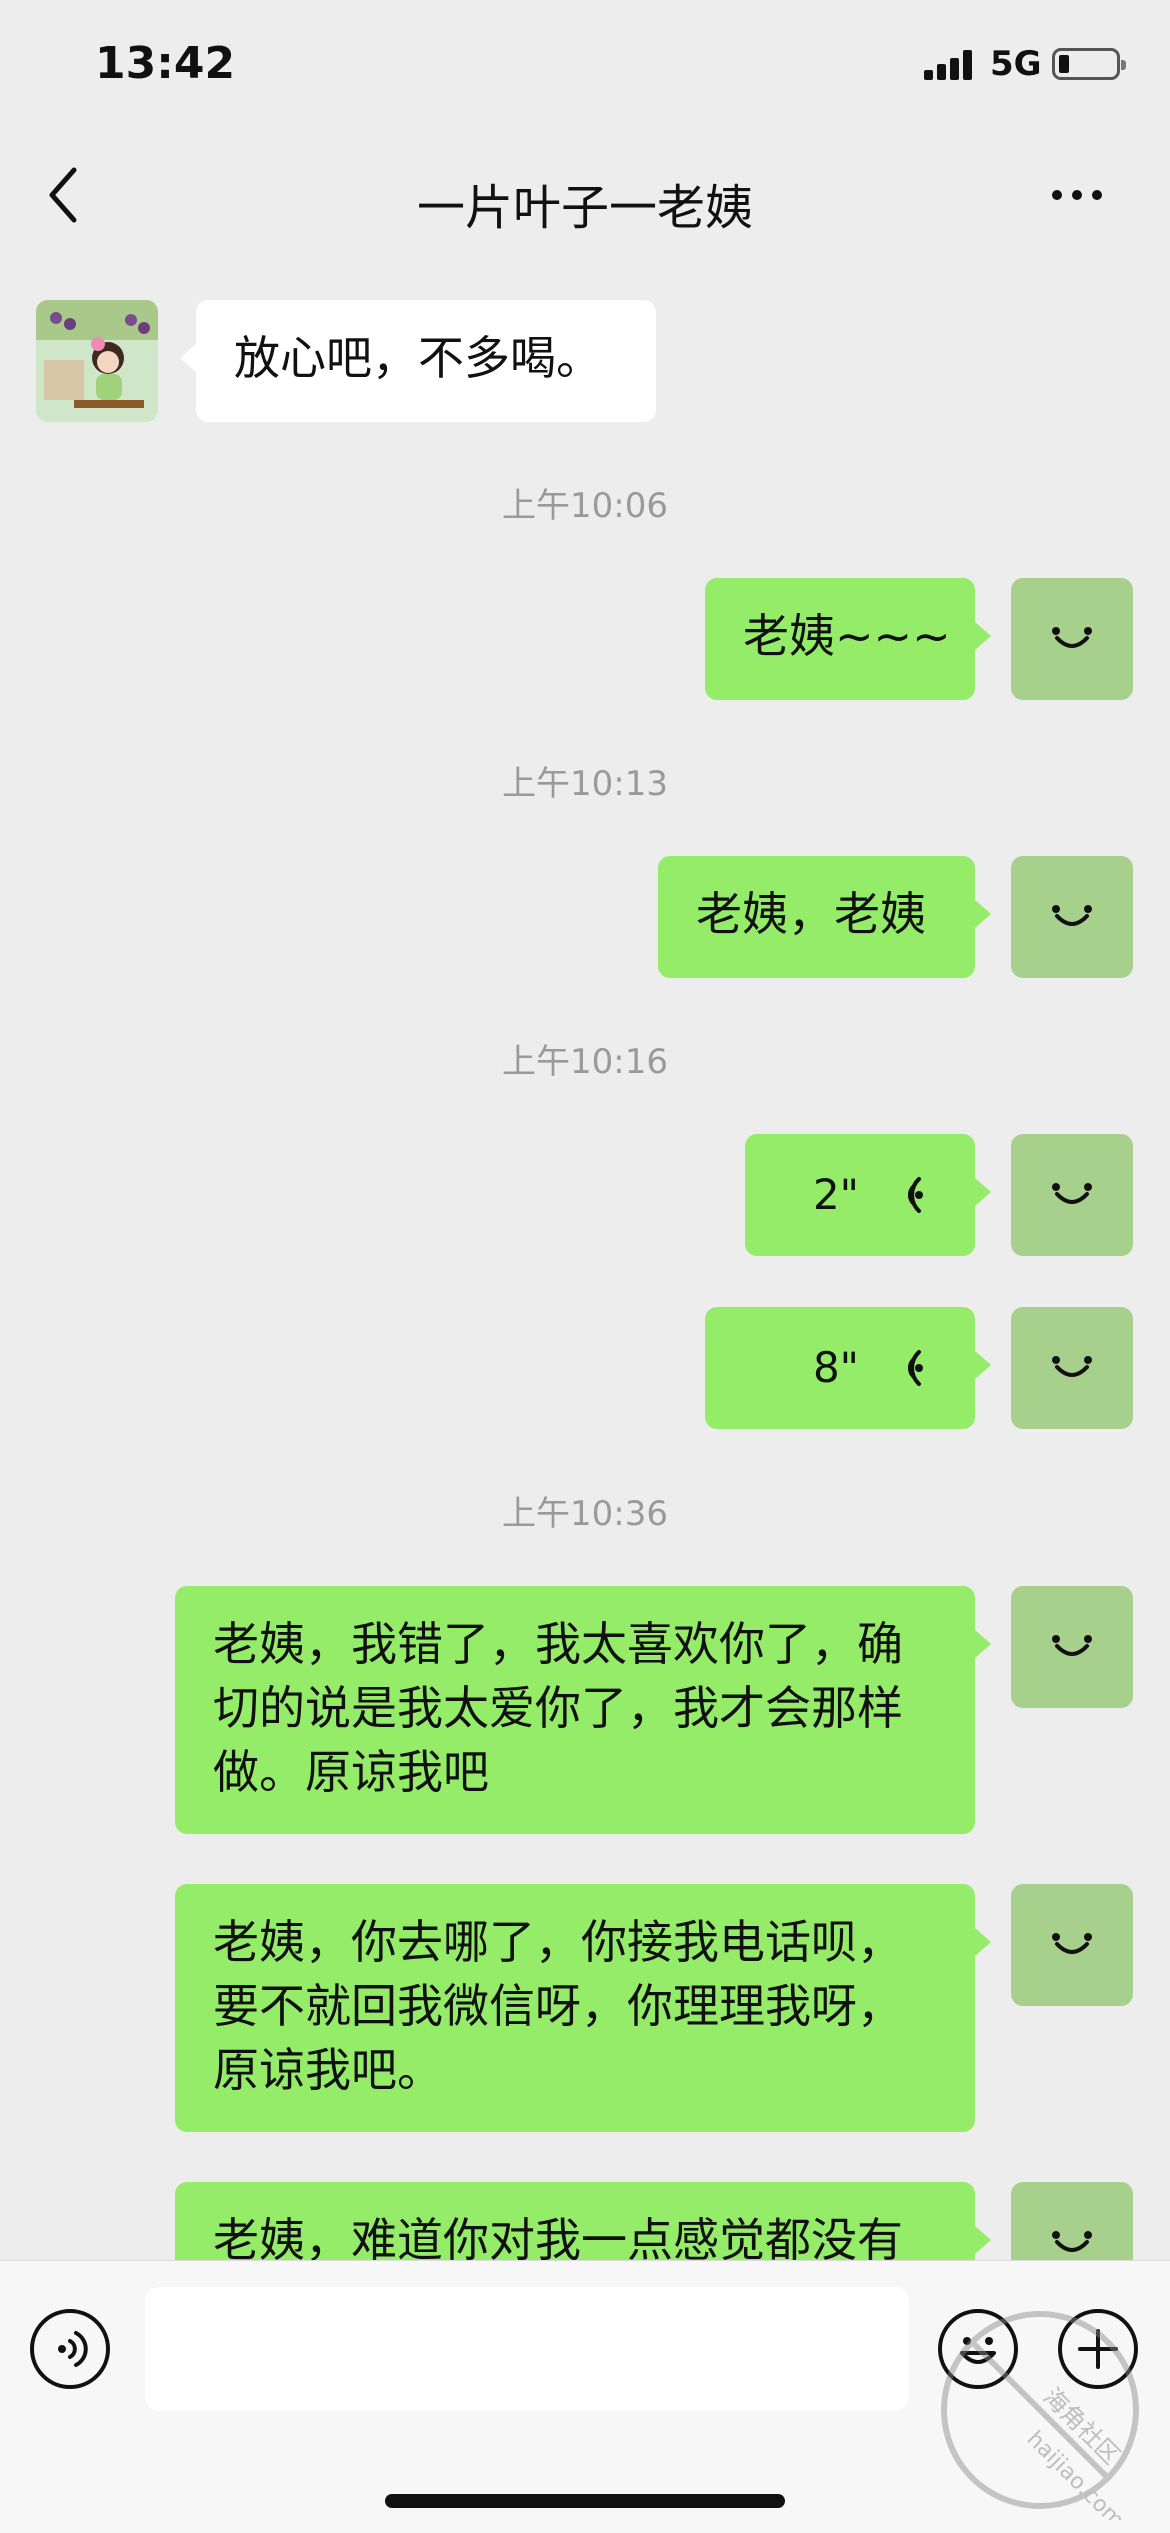 The height and width of the screenshot is (2533, 1170). What do you see at coordinates (847, 636) in the screenshot?
I see `message-text: 老姨~~~` at bounding box center [847, 636].